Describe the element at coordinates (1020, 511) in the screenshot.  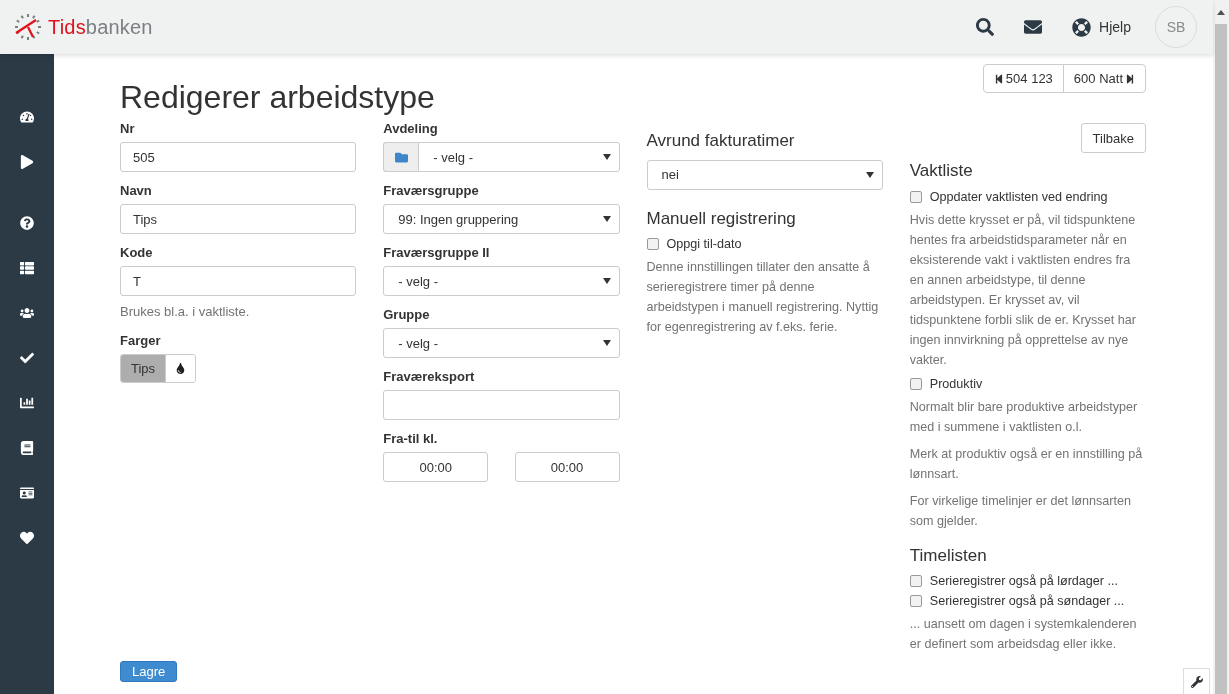
I see `help-text: For virkelige timelinjer er det lønnsarten som gjelder.` at that location.